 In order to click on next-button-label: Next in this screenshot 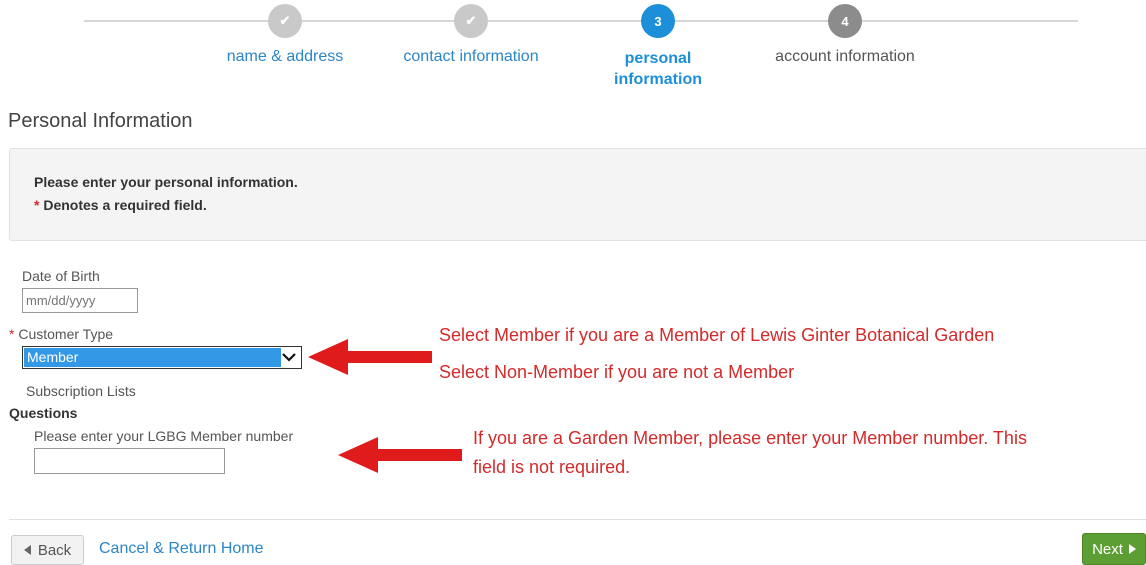, I will do `click(1107, 549)`.